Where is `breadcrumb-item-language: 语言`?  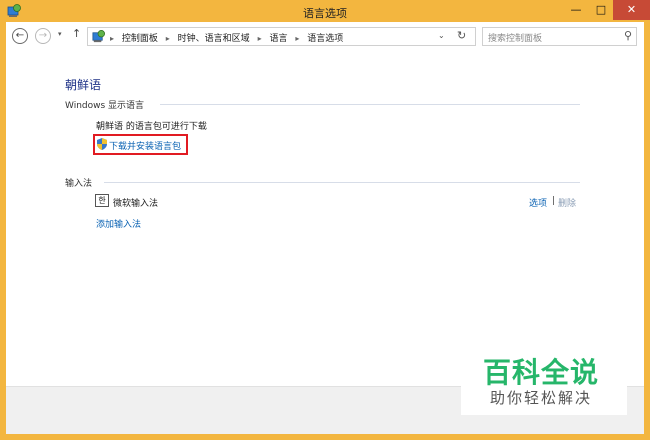 breadcrumb-item-language: 语言 is located at coordinates (278, 39).